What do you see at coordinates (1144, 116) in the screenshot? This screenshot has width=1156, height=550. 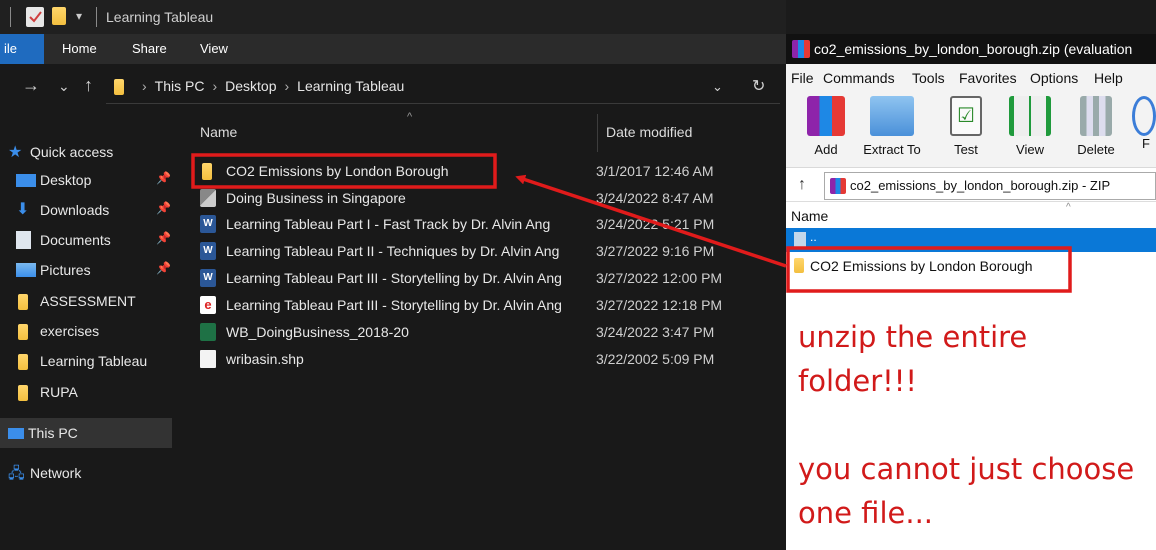 I see `find-icon` at bounding box center [1144, 116].